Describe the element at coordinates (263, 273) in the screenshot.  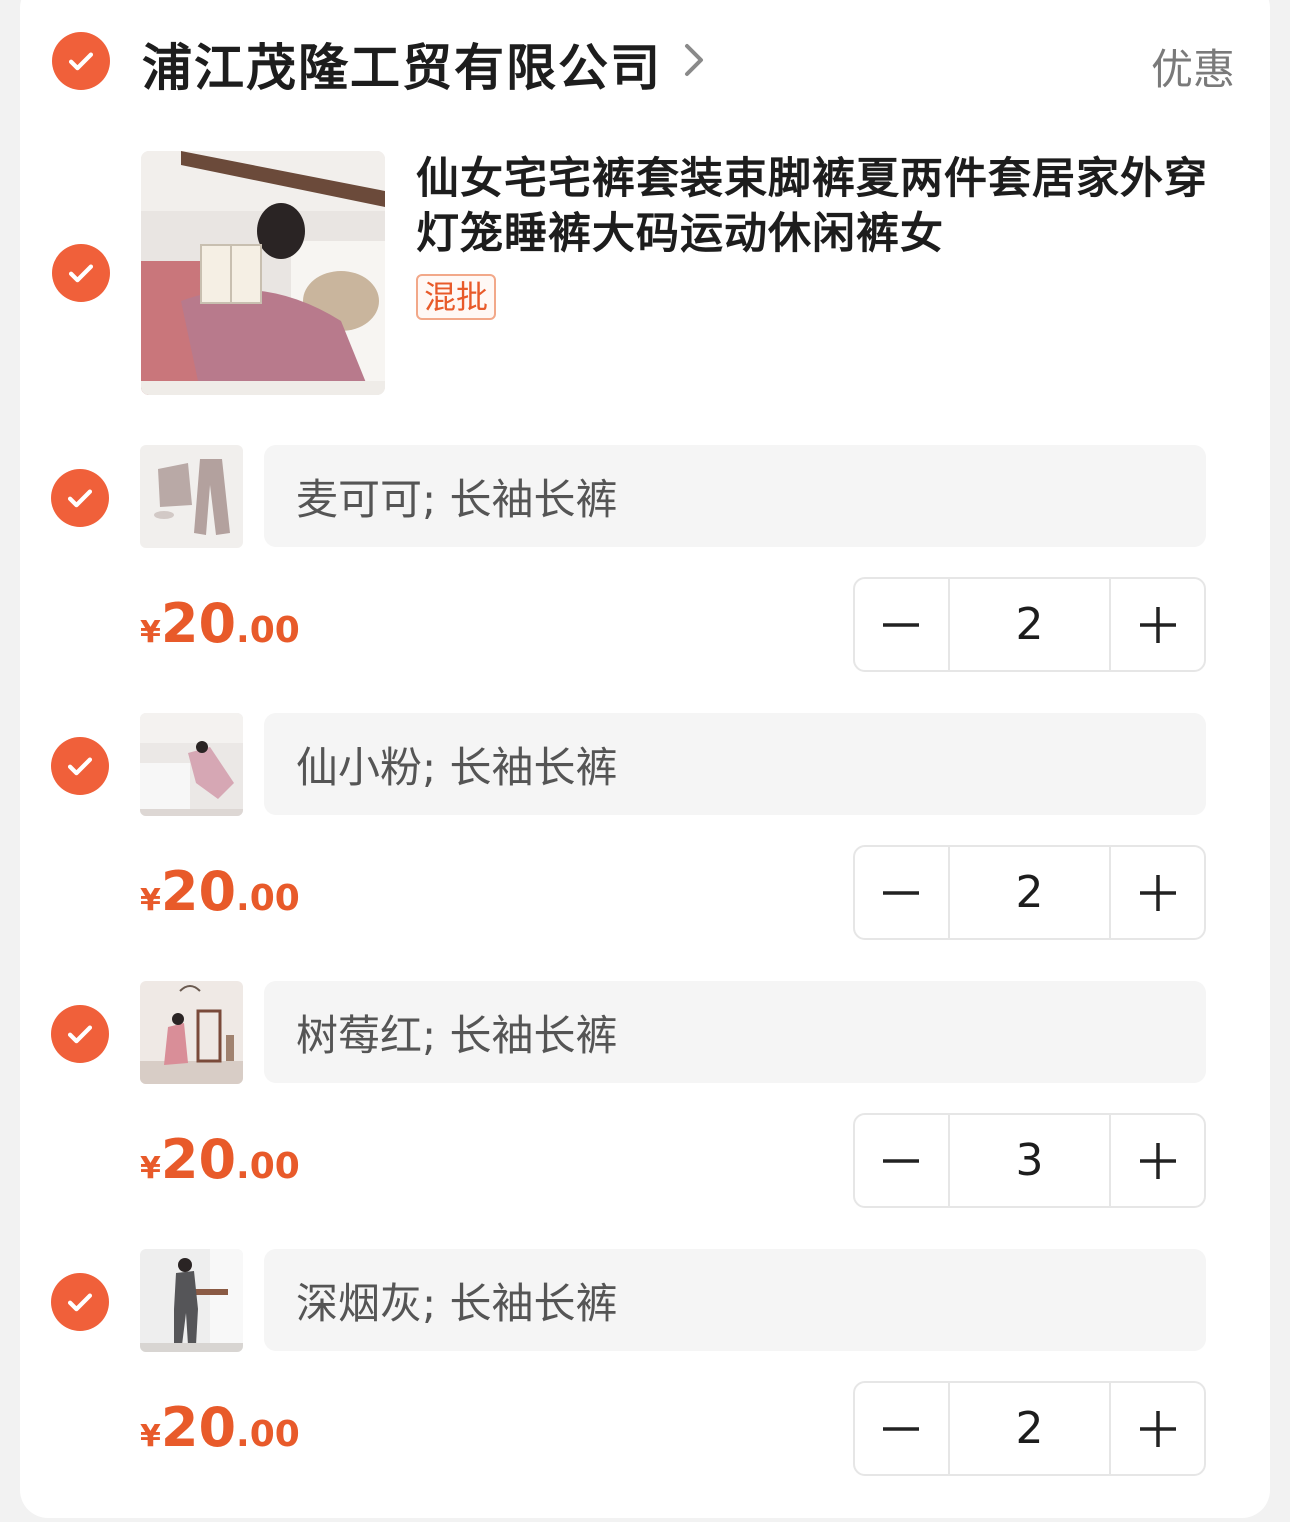
I see `product-image` at that location.